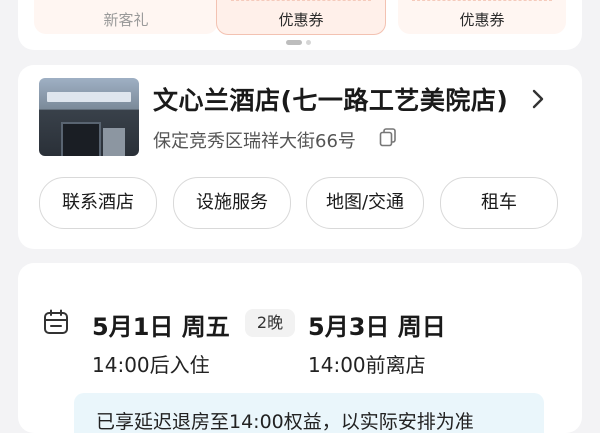 Image resolution: width=600 pixels, height=433 pixels. I want to click on pager-dot-active, so click(294, 42).